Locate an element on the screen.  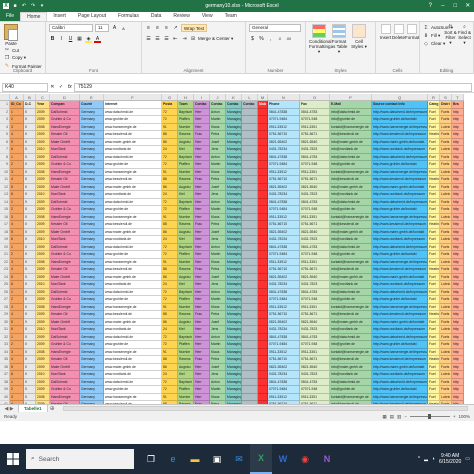
grid-cell: info@gruhler.de is located at coordinates (351, 255).